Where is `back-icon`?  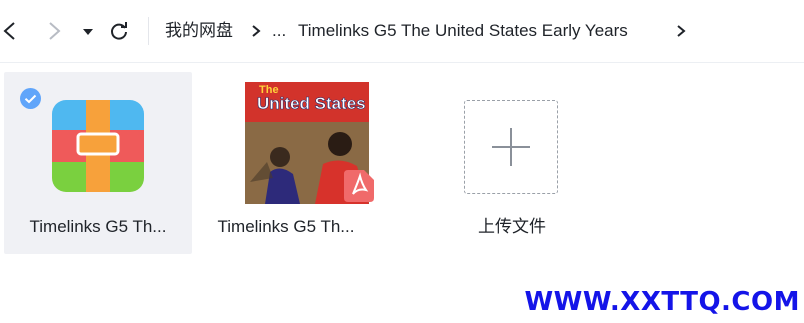
back-icon is located at coordinates (11, 31).